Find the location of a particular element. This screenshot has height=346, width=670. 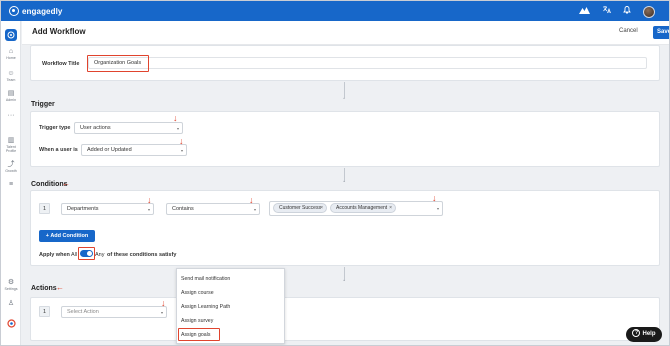

value-chip: Accounts Management × is located at coordinates (363, 208).